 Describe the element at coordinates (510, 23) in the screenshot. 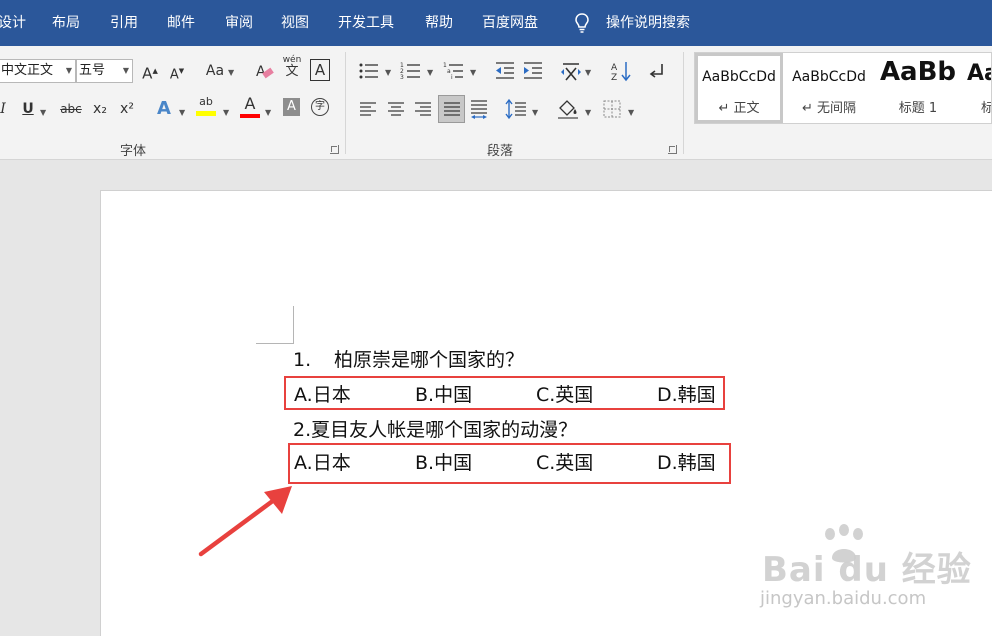

I see `tab-baidu-netdisk: 百度网盘` at that location.